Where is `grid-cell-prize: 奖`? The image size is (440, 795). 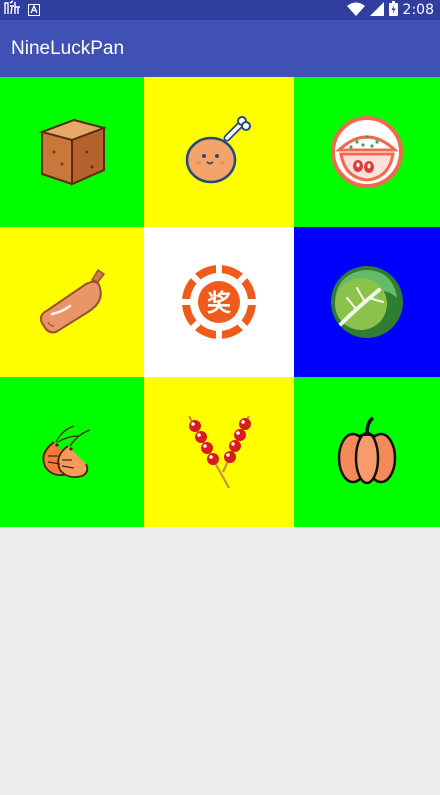
grid-cell-prize: 奖 is located at coordinates (219, 302).